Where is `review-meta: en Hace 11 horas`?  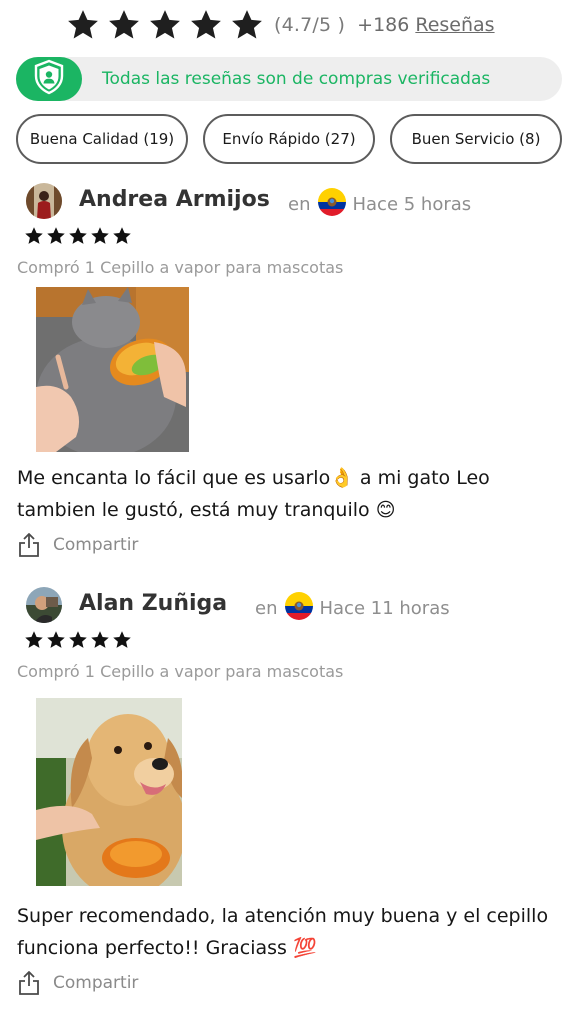 review-meta: en Hace 11 horas is located at coordinates (352, 608).